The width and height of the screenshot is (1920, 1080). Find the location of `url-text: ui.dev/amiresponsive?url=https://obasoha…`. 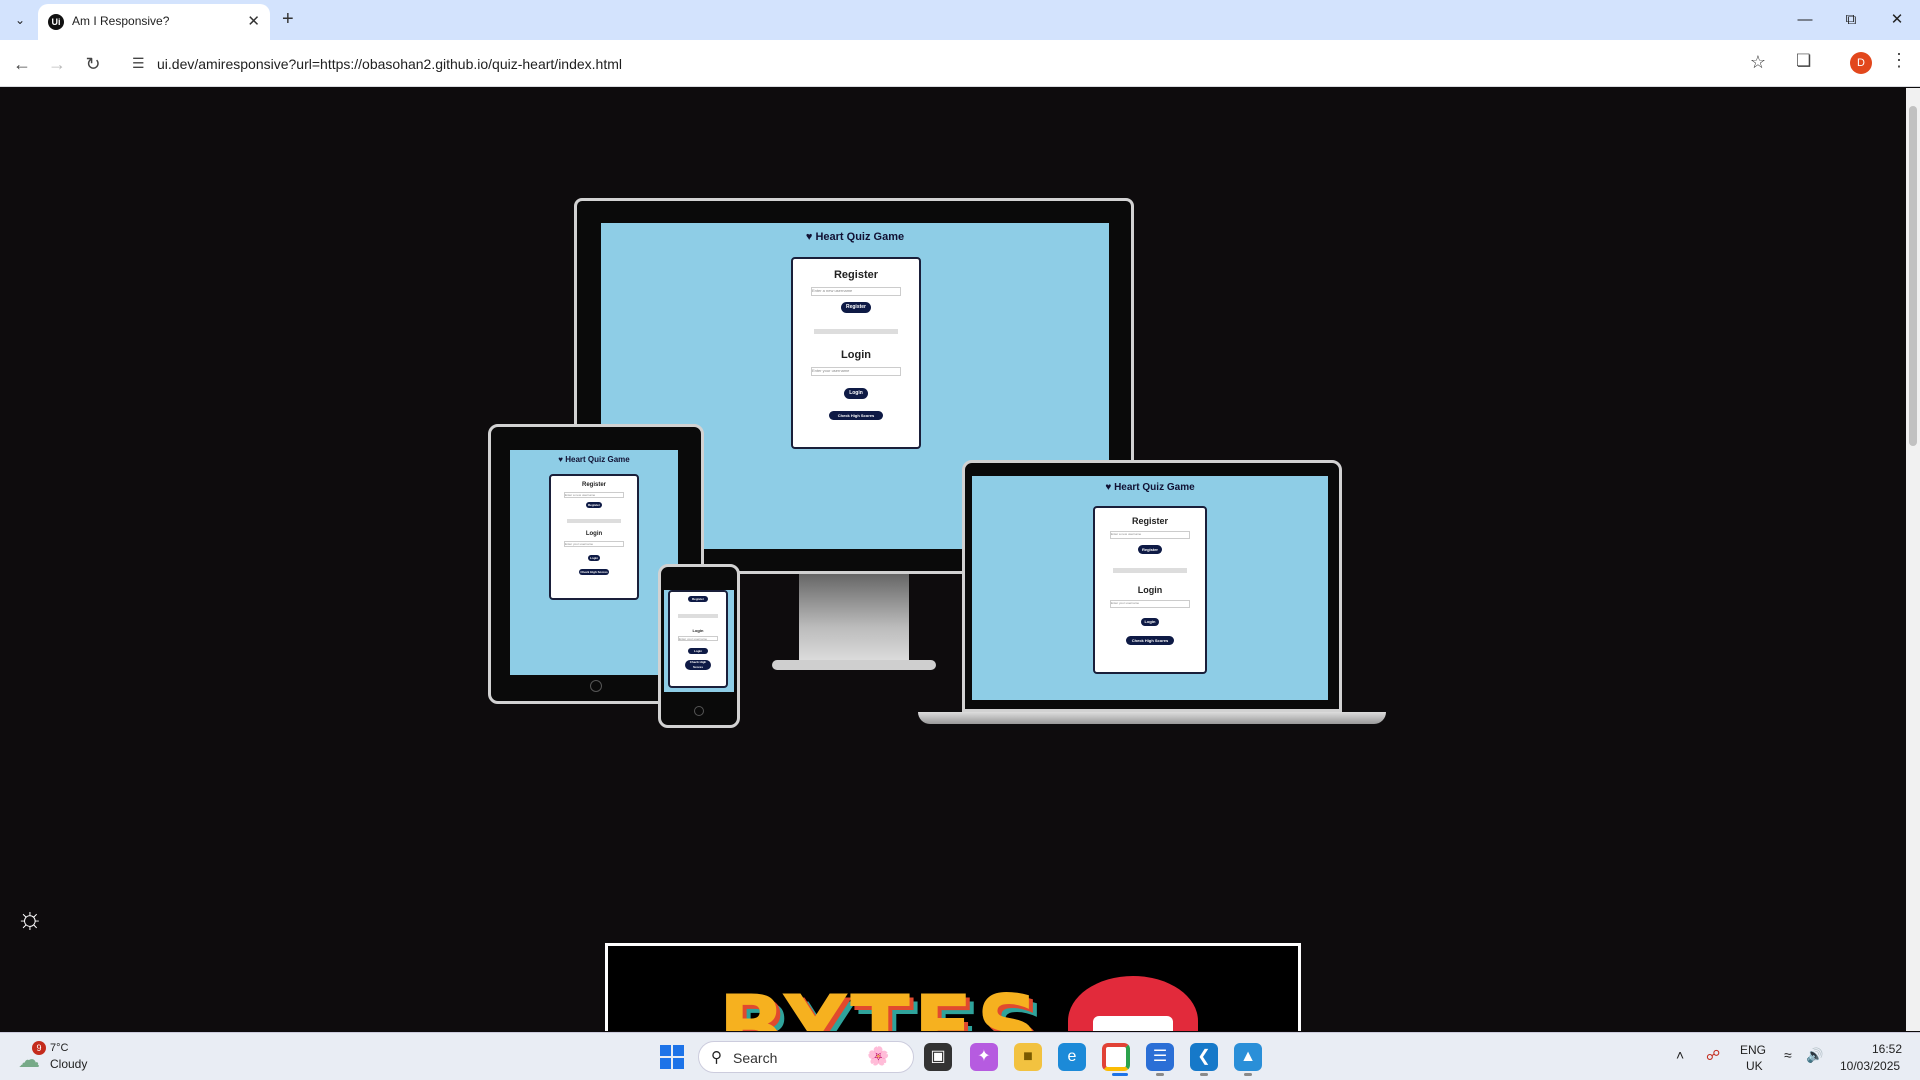

url-text: ui.dev/amiresponsive?url=https://obasoha… is located at coordinates (389, 64).